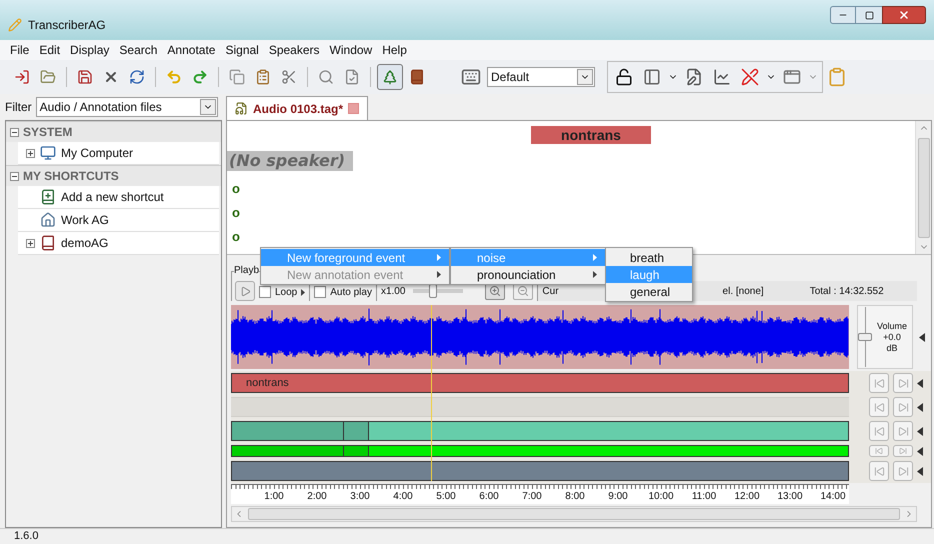  Describe the element at coordinates (48, 220) in the screenshot. I see `house-icon` at that location.